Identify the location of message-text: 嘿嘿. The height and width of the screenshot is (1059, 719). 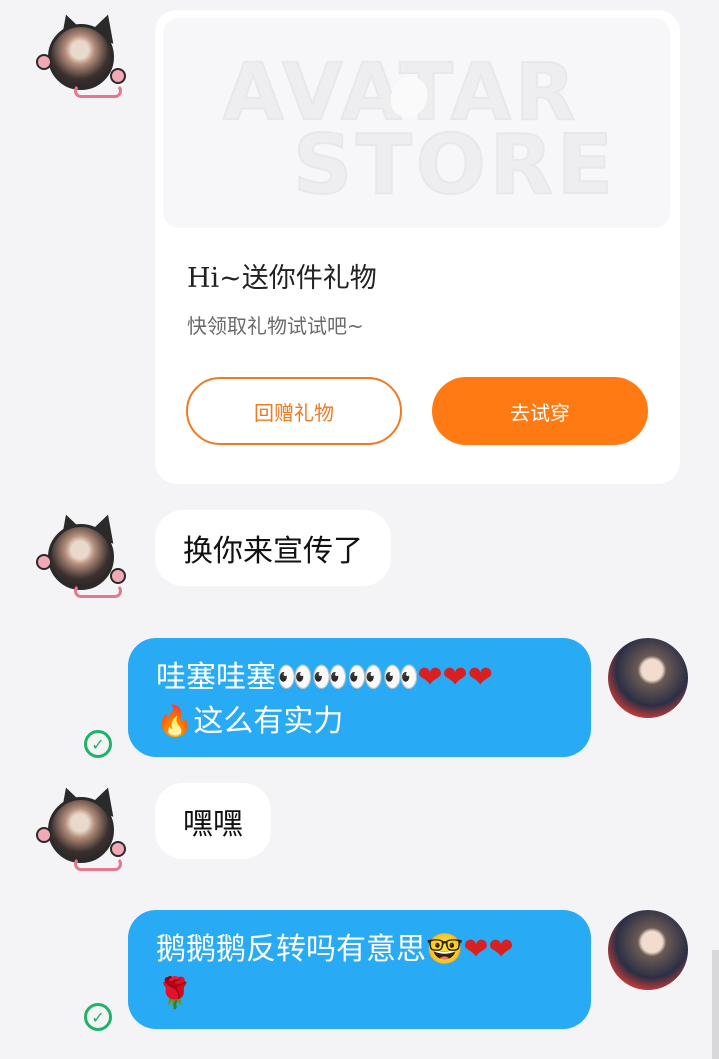
(213, 824).